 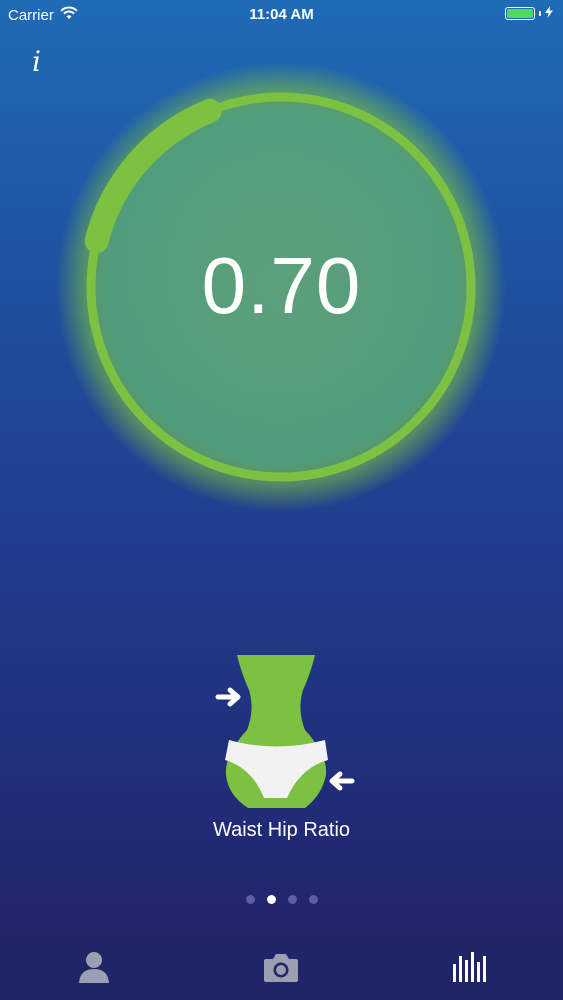 What do you see at coordinates (549, 13) in the screenshot?
I see `charging-icon` at bounding box center [549, 13].